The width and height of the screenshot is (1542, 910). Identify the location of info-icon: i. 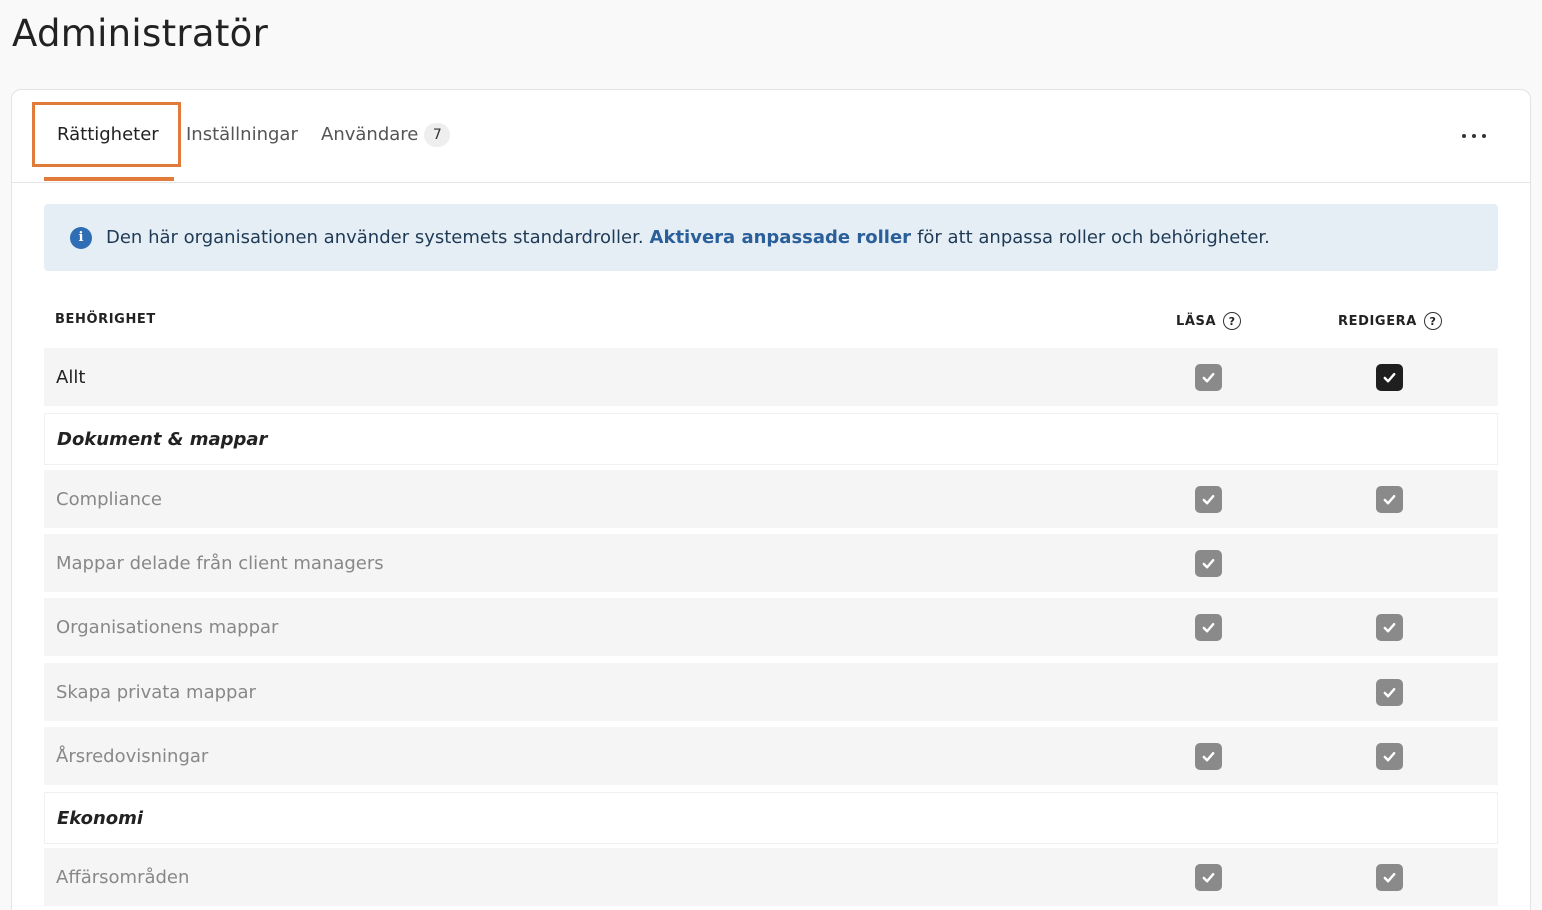
(81, 237).